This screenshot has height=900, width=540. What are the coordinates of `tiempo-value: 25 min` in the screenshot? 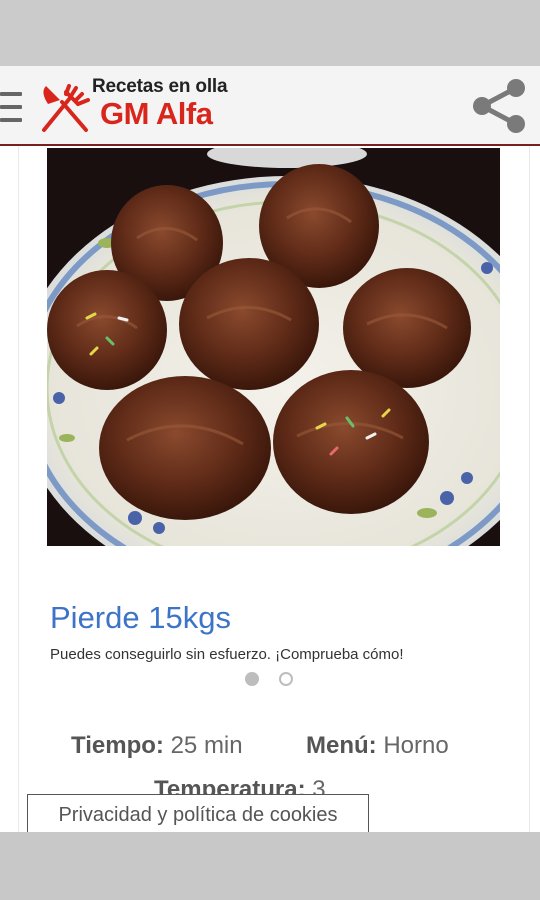 It's located at (206, 745).